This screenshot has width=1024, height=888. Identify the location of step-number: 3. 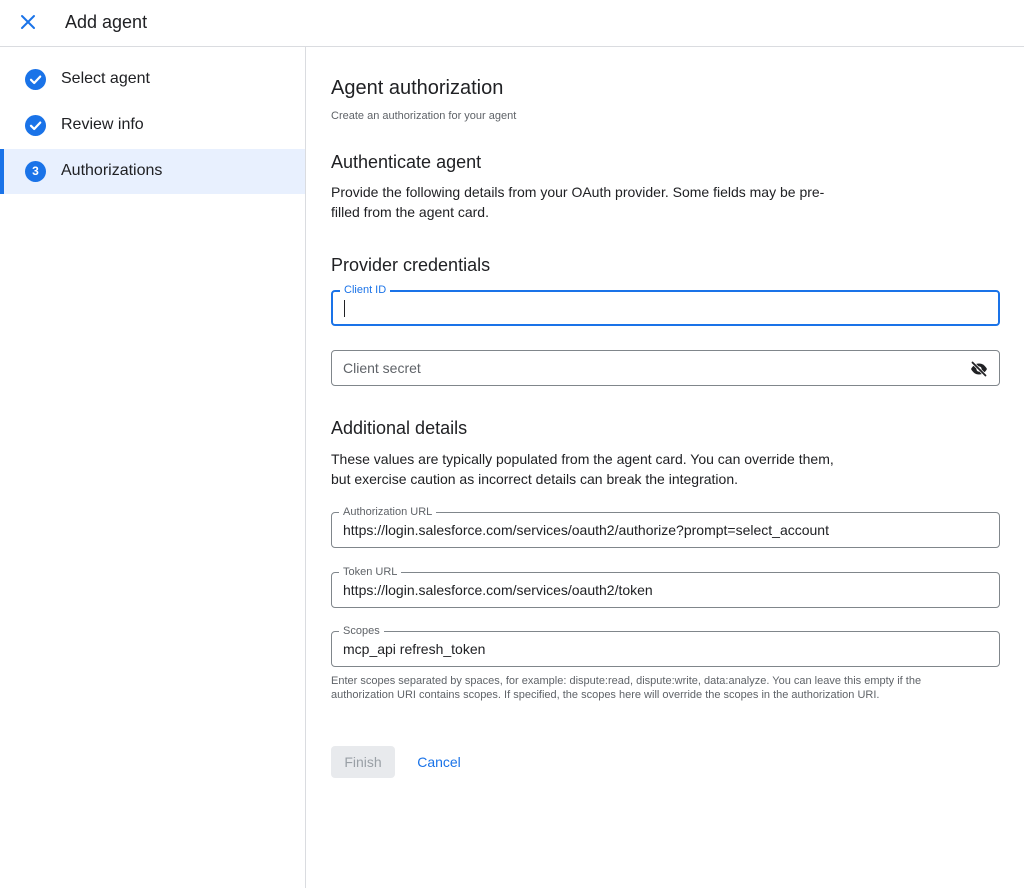
(35, 171).